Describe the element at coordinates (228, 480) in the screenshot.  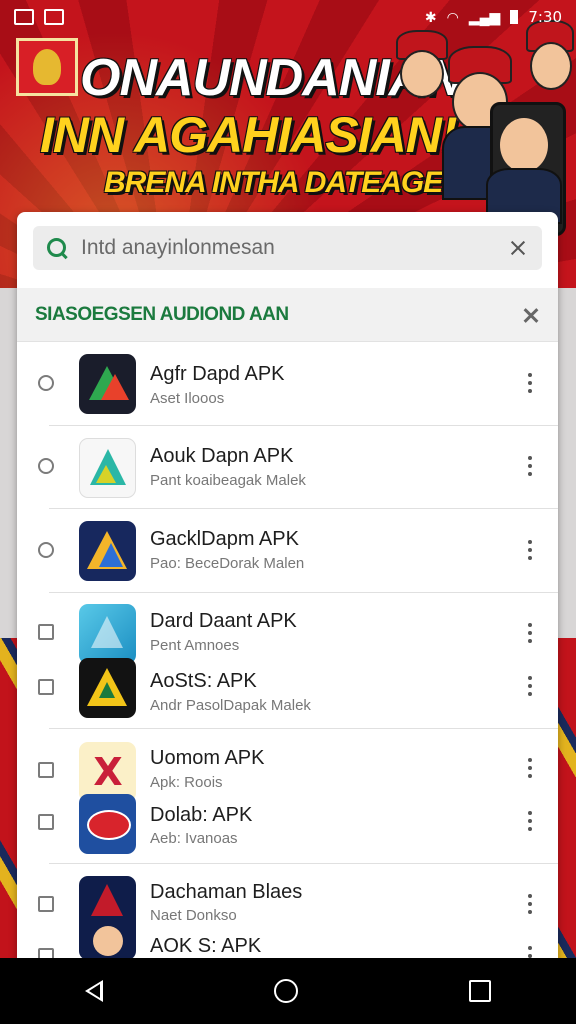
I see `app-subtitle: Pant koaibeagak Malek` at that location.